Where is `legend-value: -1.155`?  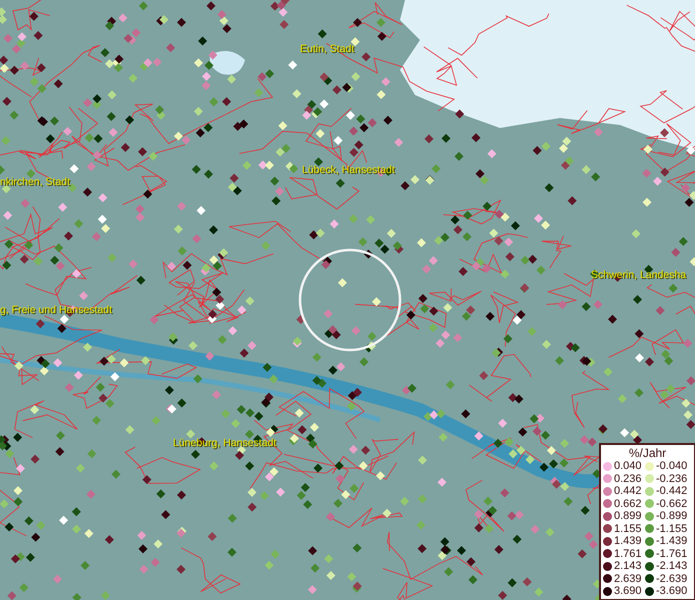
legend-value: -1.155 is located at coordinates (672, 528).